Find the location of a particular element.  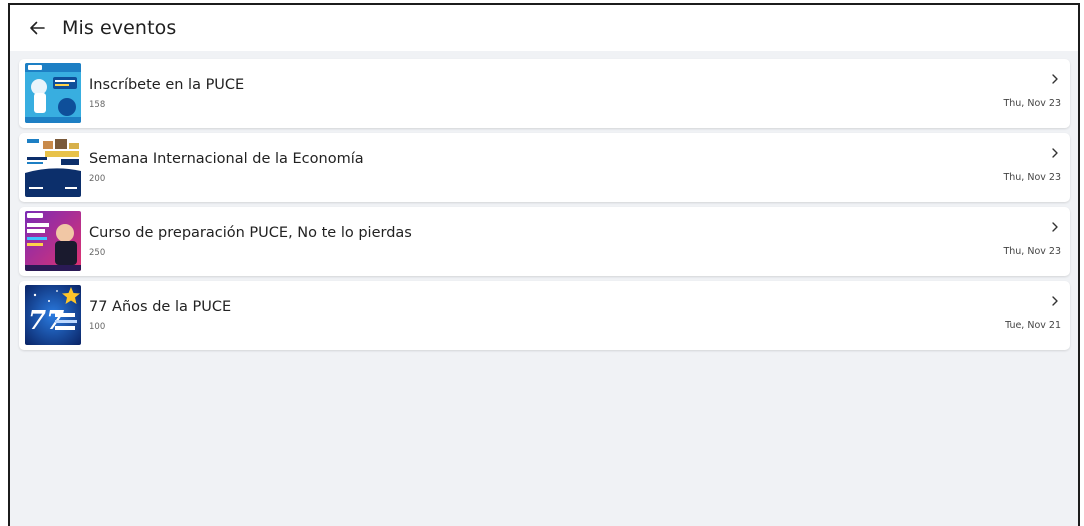

event-title: 77 Años de la PUCE is located at coordinates (160, 307).